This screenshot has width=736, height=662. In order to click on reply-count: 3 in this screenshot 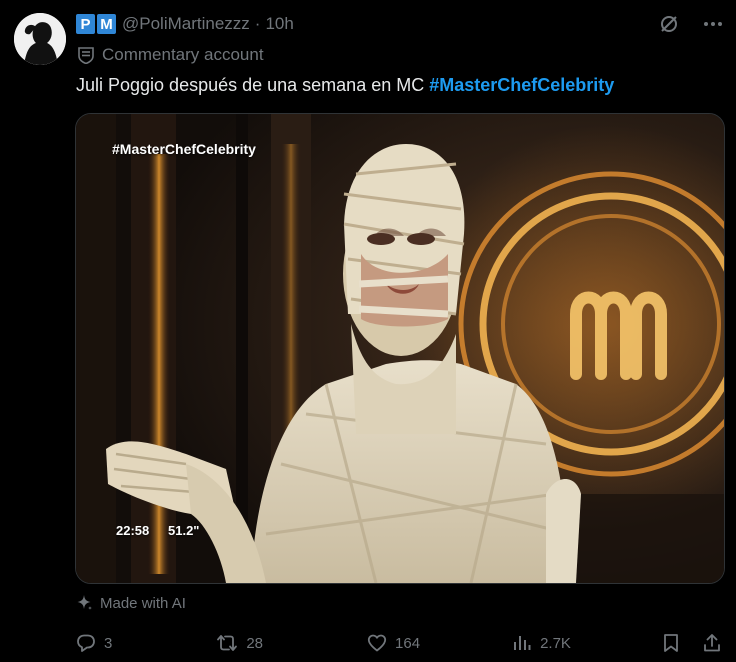, I will do `click(108, 643)`.